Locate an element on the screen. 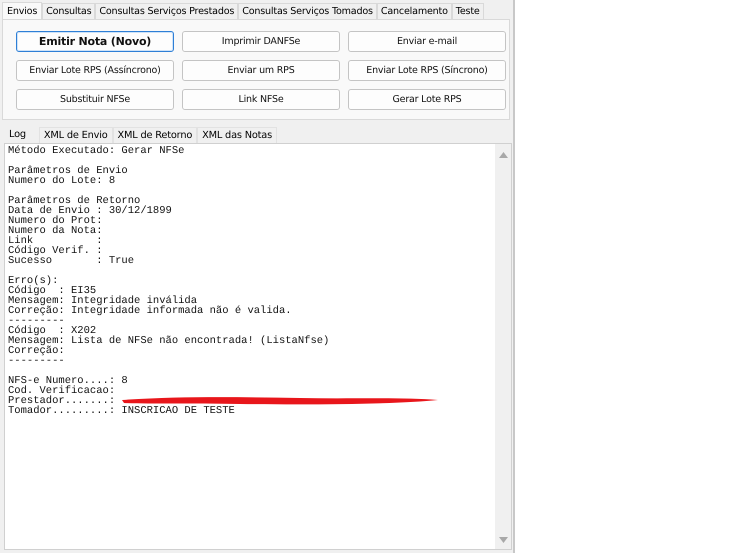 The image size is (750, 553). scroll-down-icon is located at coordinates (503, 540).